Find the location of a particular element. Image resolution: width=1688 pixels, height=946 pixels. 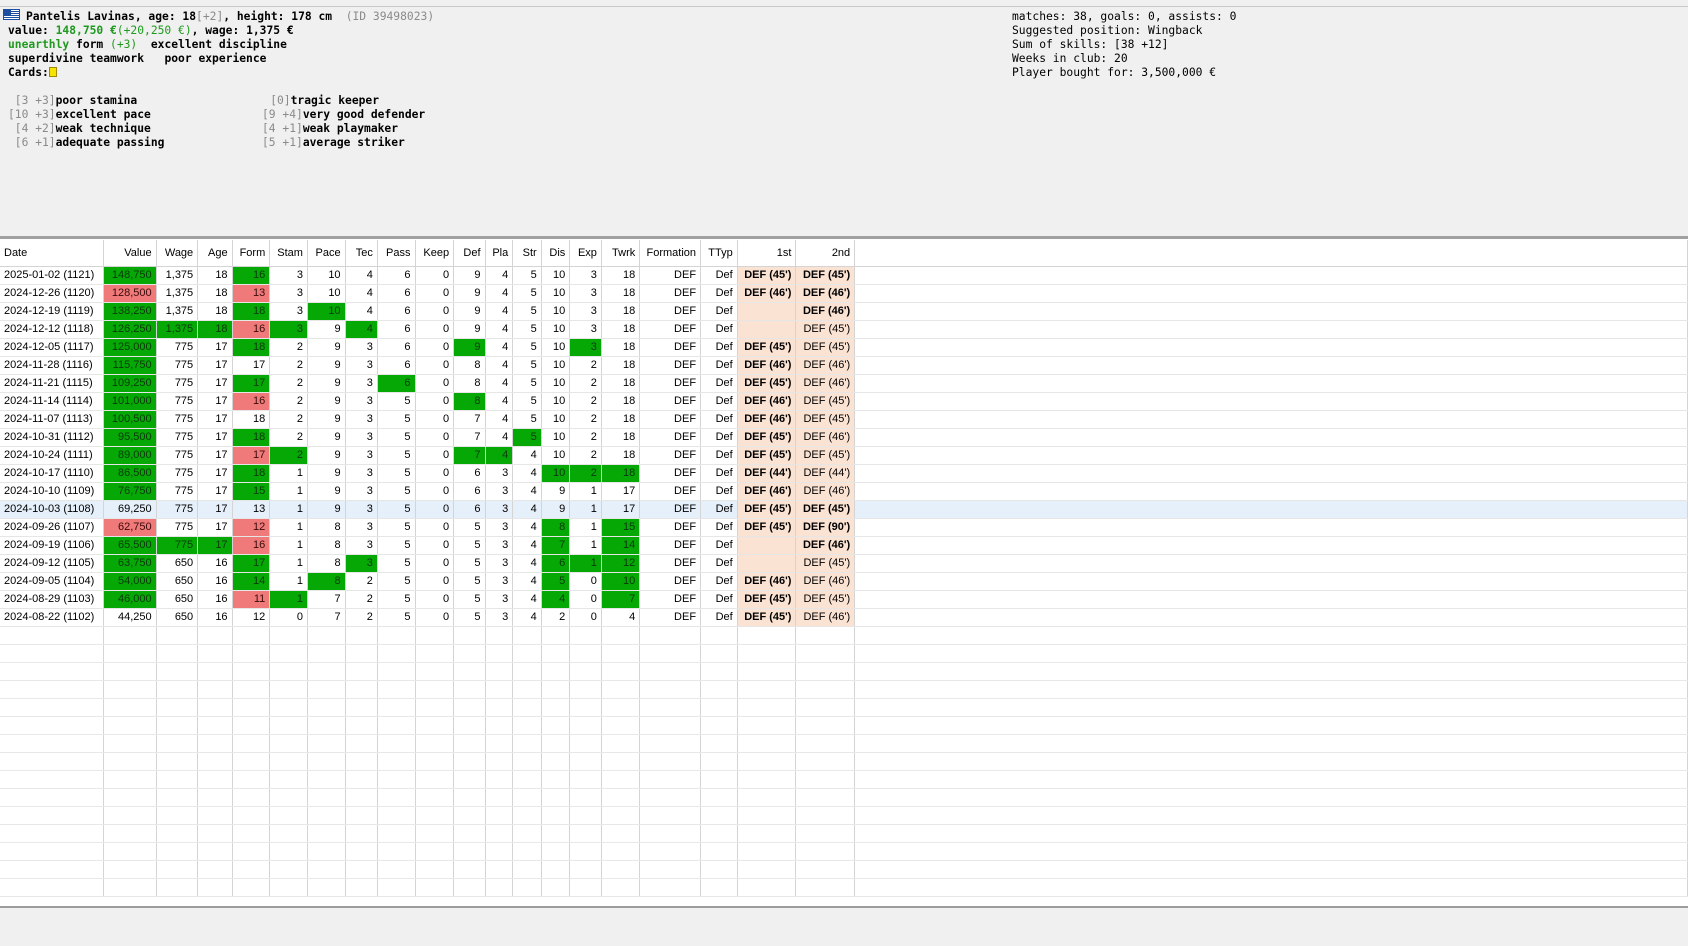

cell-date: 2024-11-21 (1115) is located at coordinates (52, 383).